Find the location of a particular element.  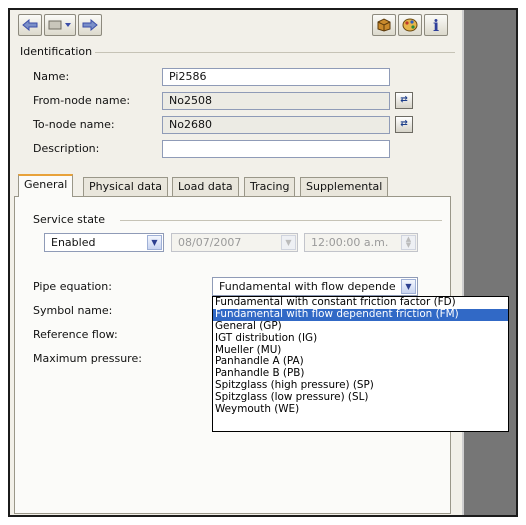

from-node-label: From-node name: is located at coordinates (82, 100).